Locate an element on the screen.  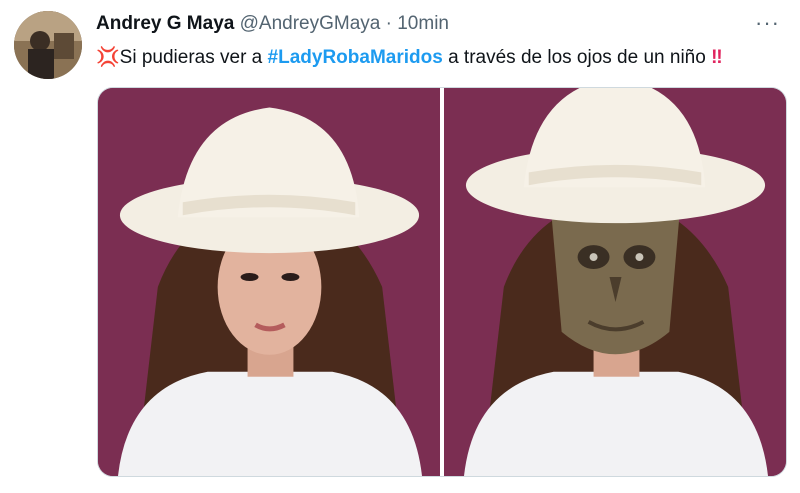
double-exclamation-icon: ‼ is located at coordinates (717, 57).